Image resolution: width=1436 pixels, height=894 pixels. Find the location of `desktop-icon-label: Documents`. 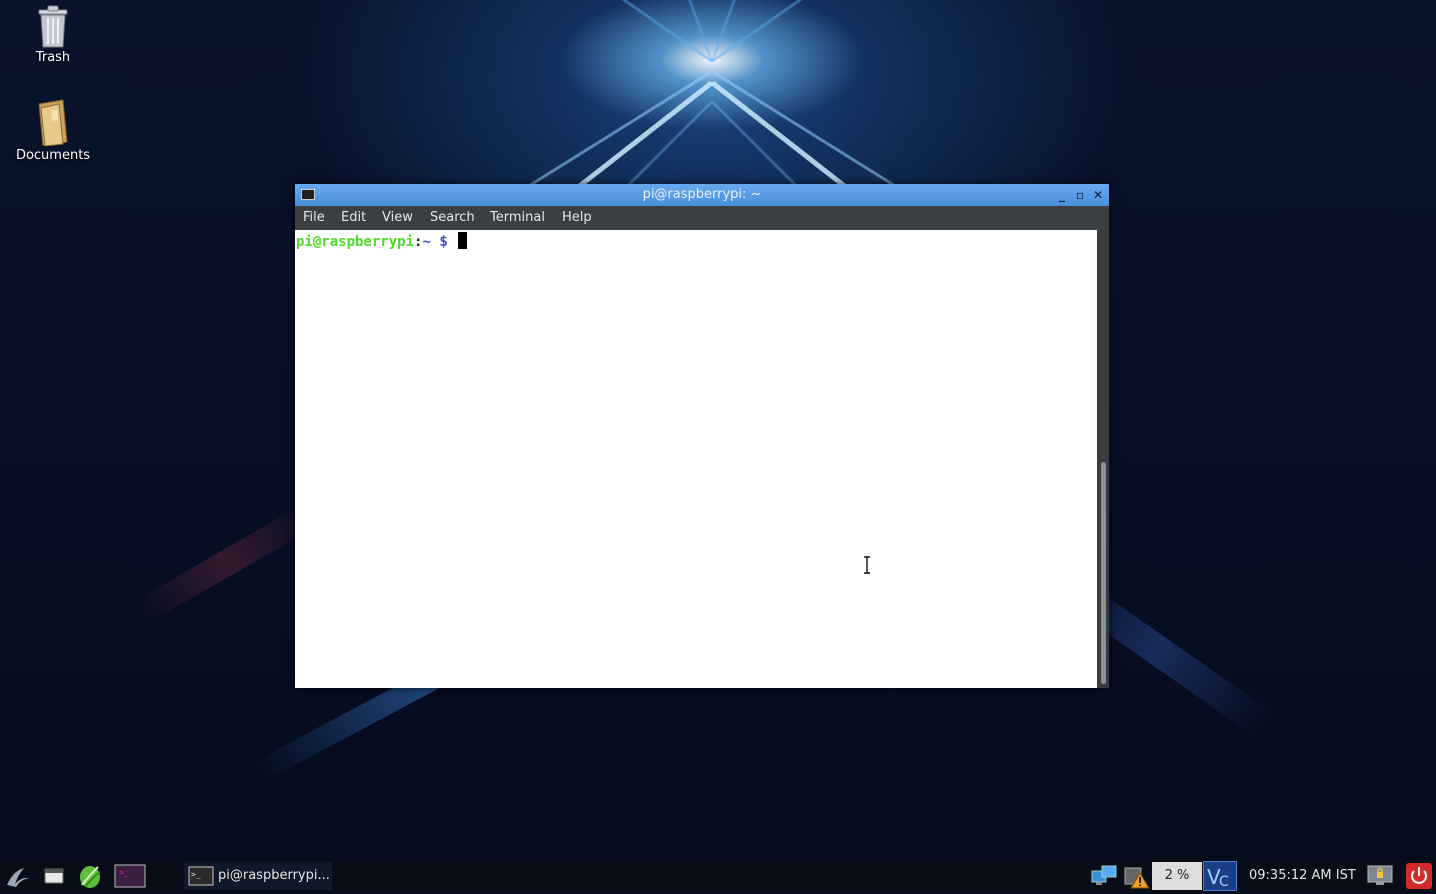

desktop-icon-label: Documents is located at coordinates (53, 155).